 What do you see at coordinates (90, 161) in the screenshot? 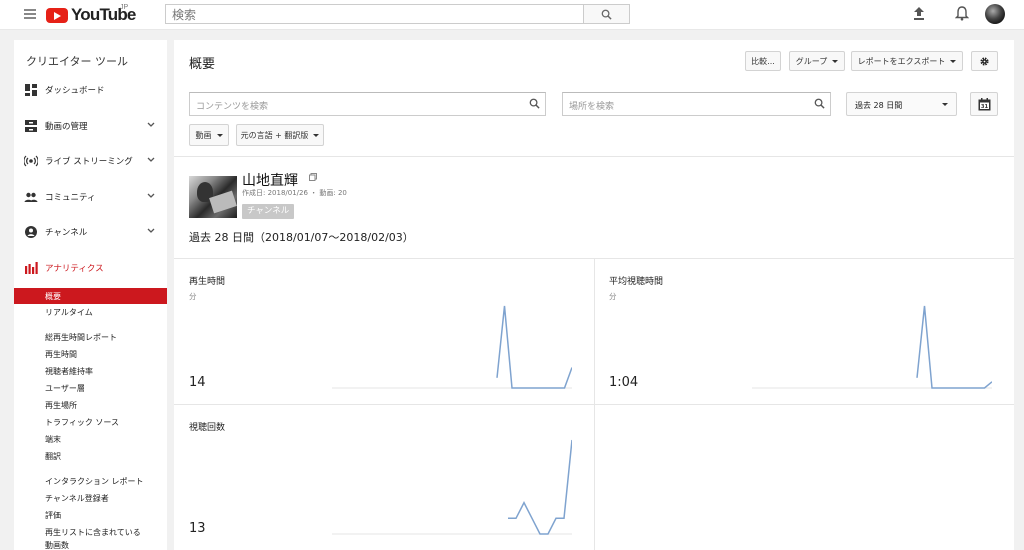
I see `sidebar-item-live-streaming: ライブ ストリーミング` at bounding box center [90, 161].